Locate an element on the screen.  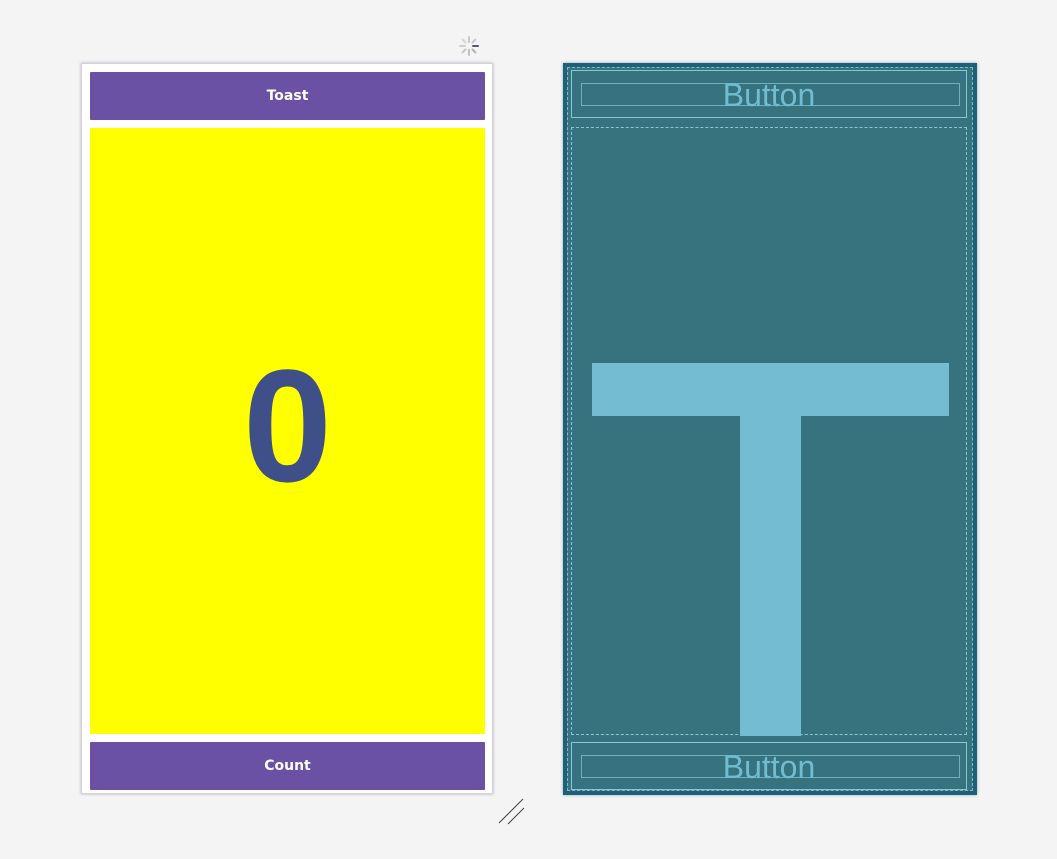
blueprint-top-button: Button is located at coordinates (769, 94).